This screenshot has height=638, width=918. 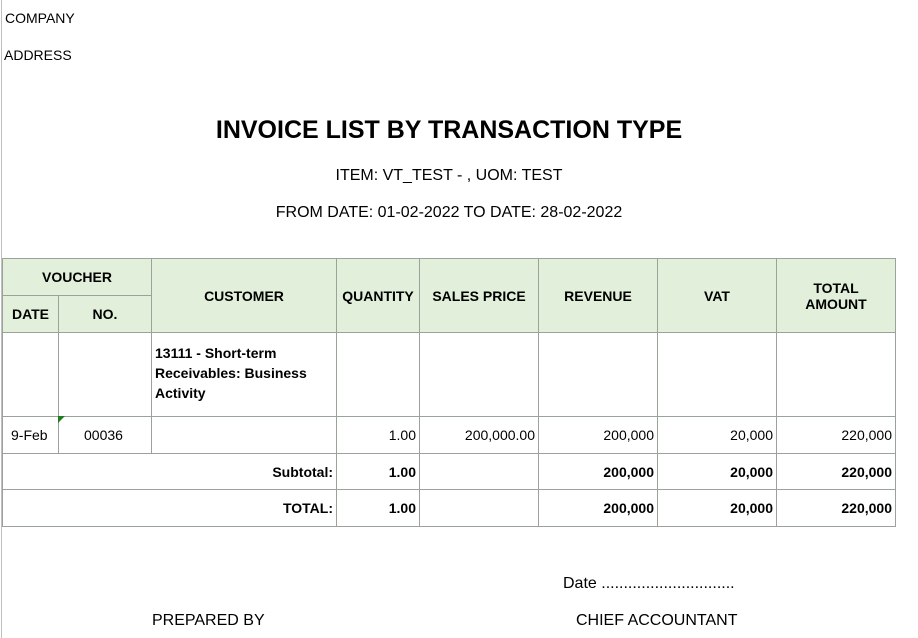 I want to click on address-label: ADDRESS, so click(x=38, y=55).